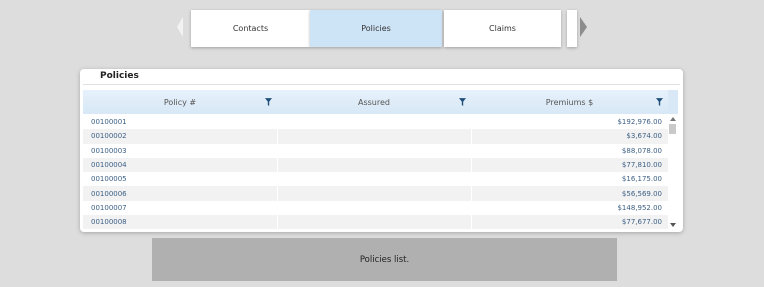 Image resolution: width=764 pixels, height=287 pixels. Describe the element at coordinates (180, 165) in the screenshot. I see `policy-number-cell: 00100004` at that location.